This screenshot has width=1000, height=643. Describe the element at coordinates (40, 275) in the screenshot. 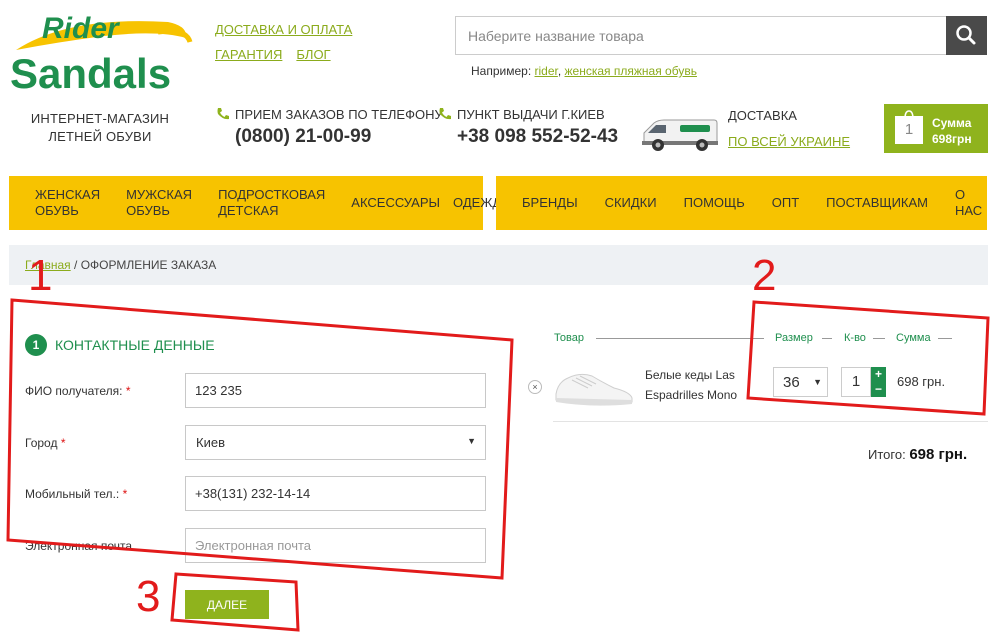

I see `annotation-number-1: 1` at that location.